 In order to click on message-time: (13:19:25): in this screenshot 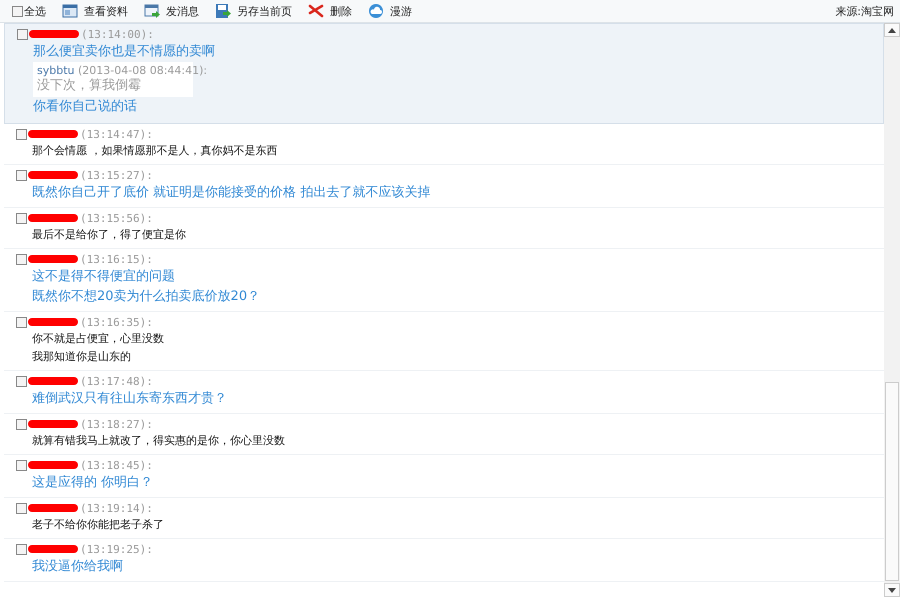, I will do `click(116, 549)`.